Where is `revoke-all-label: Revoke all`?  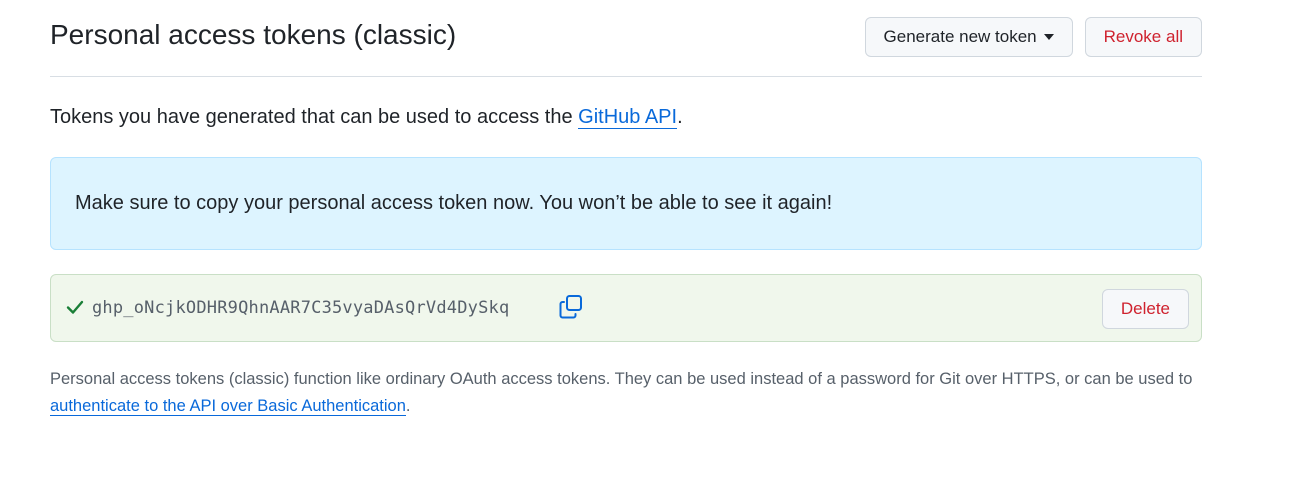
revoke-all-label: Revoke all is located at coordinates (1143, 36).